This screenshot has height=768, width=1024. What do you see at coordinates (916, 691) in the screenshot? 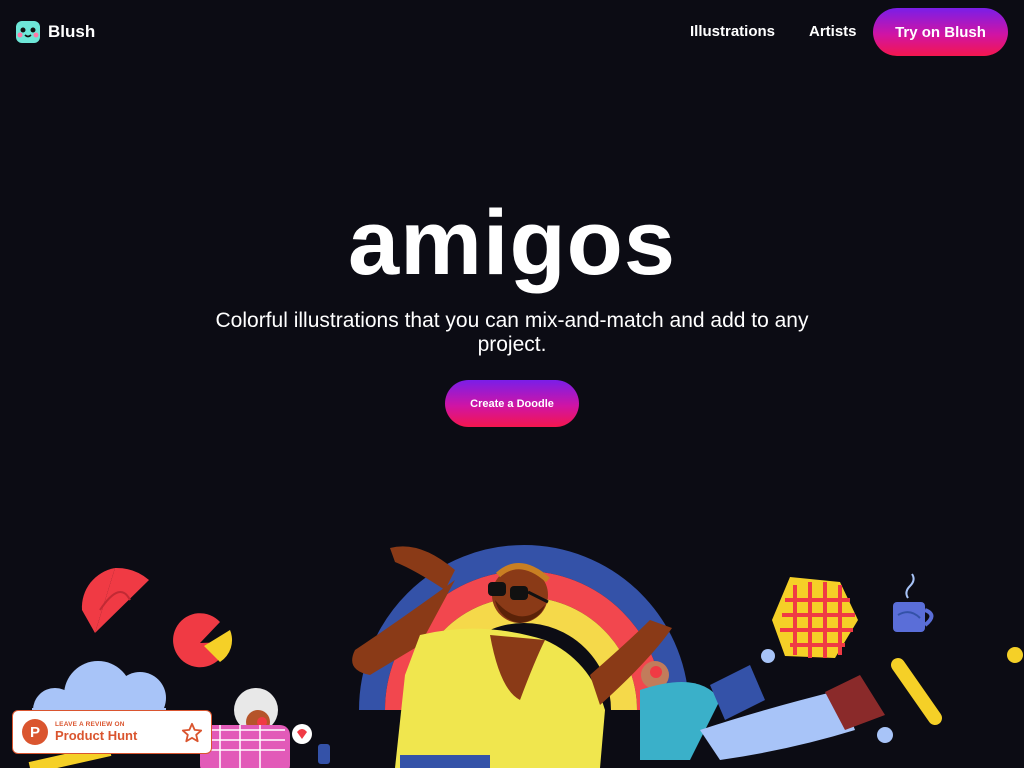
I see `yellow-bar-shape` at bounding box center [916, 691].